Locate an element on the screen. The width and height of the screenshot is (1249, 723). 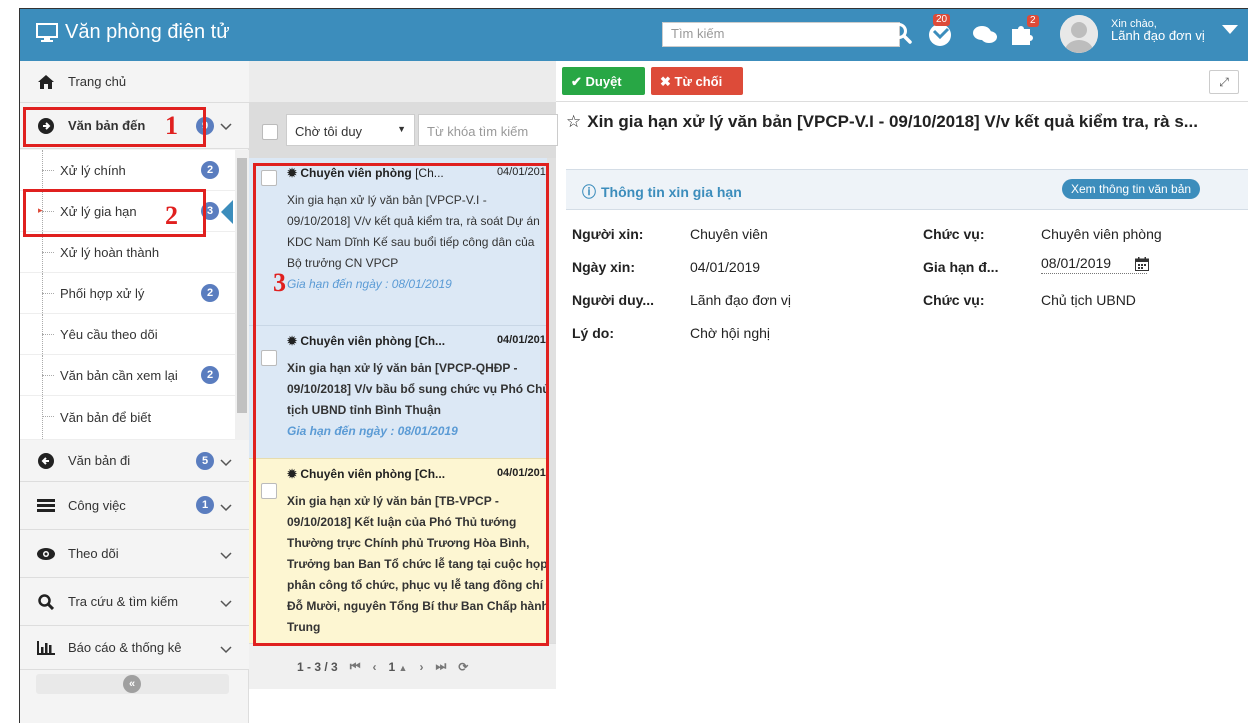
star-icon: ☆ is located at coordinates (573, 122).